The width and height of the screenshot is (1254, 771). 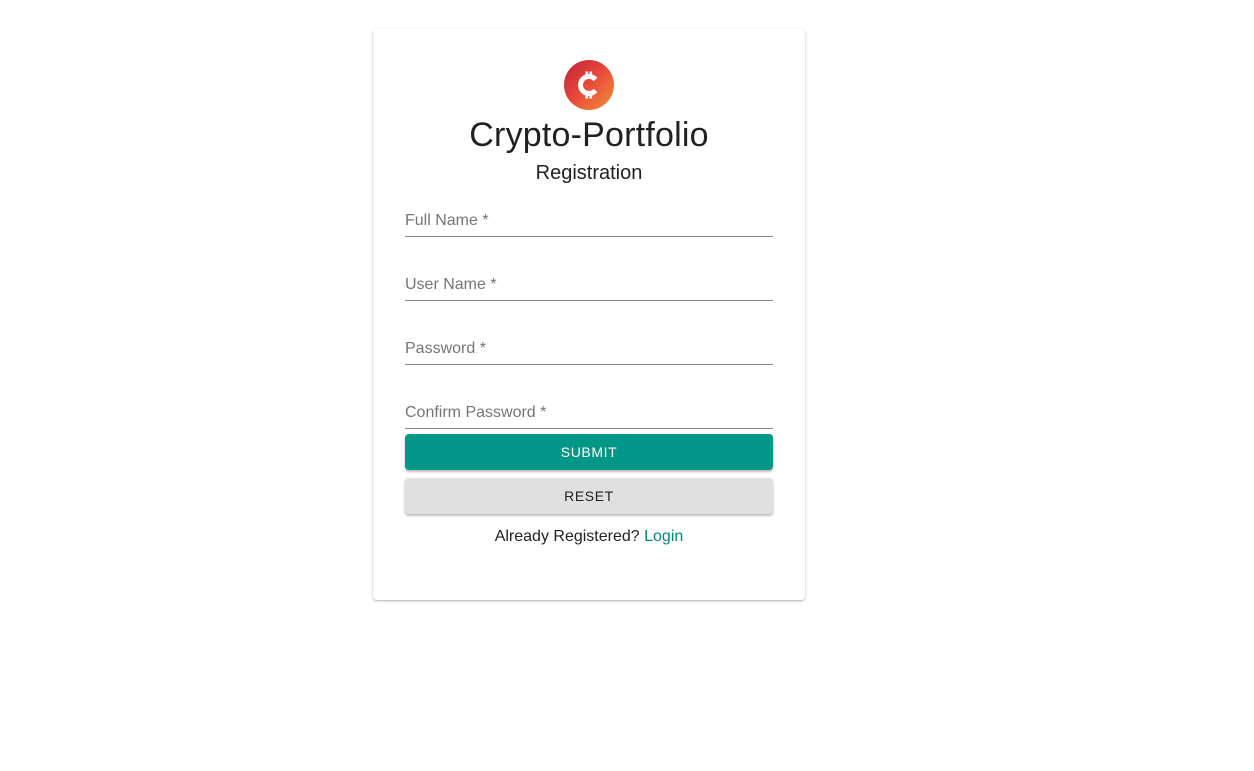 I want to click on password-field: Password *, so click(x=589, y=358).